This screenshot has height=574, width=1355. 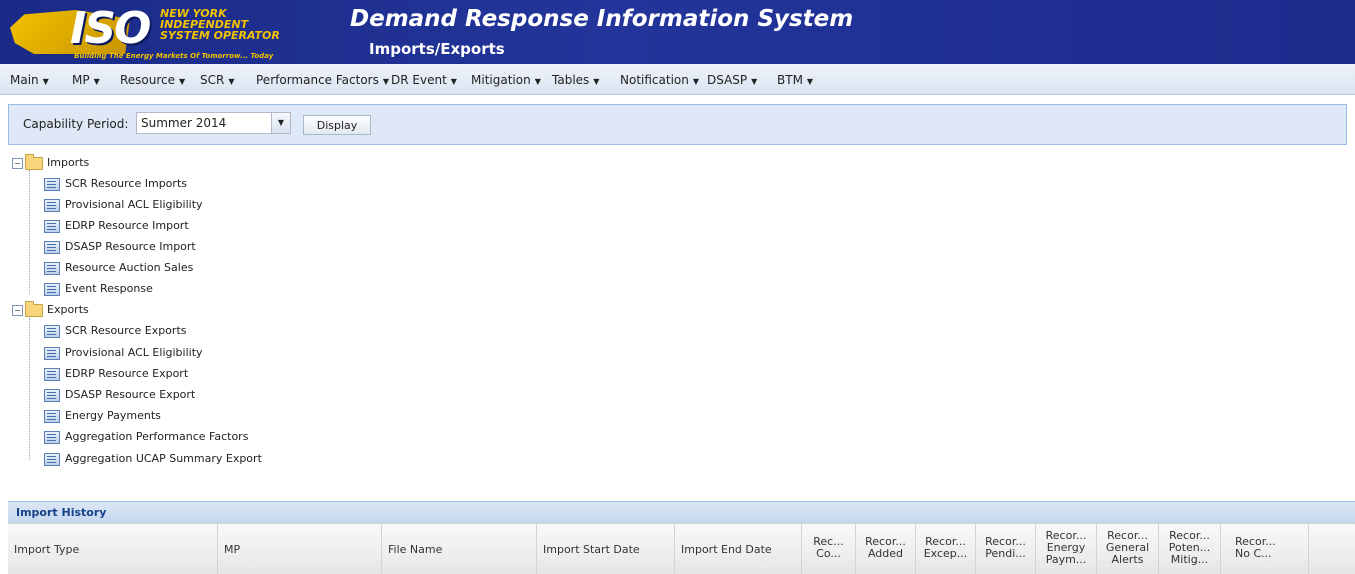 I want to click on menu-mp: MP ▼, so click(x=86, y=80).